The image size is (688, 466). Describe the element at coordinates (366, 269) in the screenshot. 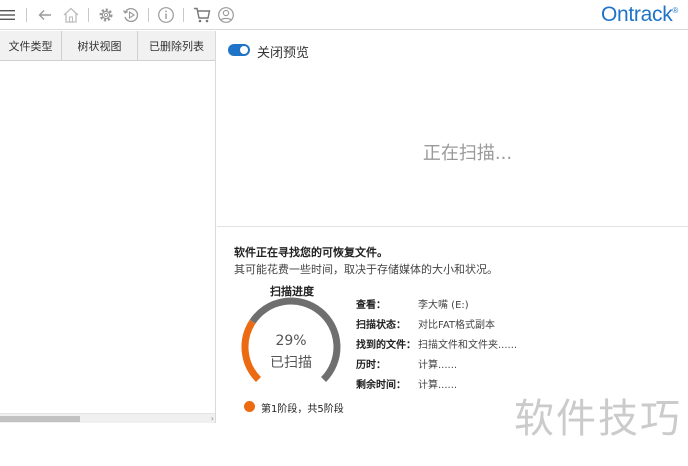

I see `scan-subtitle: 其可能花费一些时间，取决于存储媒体的大小和状况。` at that location.